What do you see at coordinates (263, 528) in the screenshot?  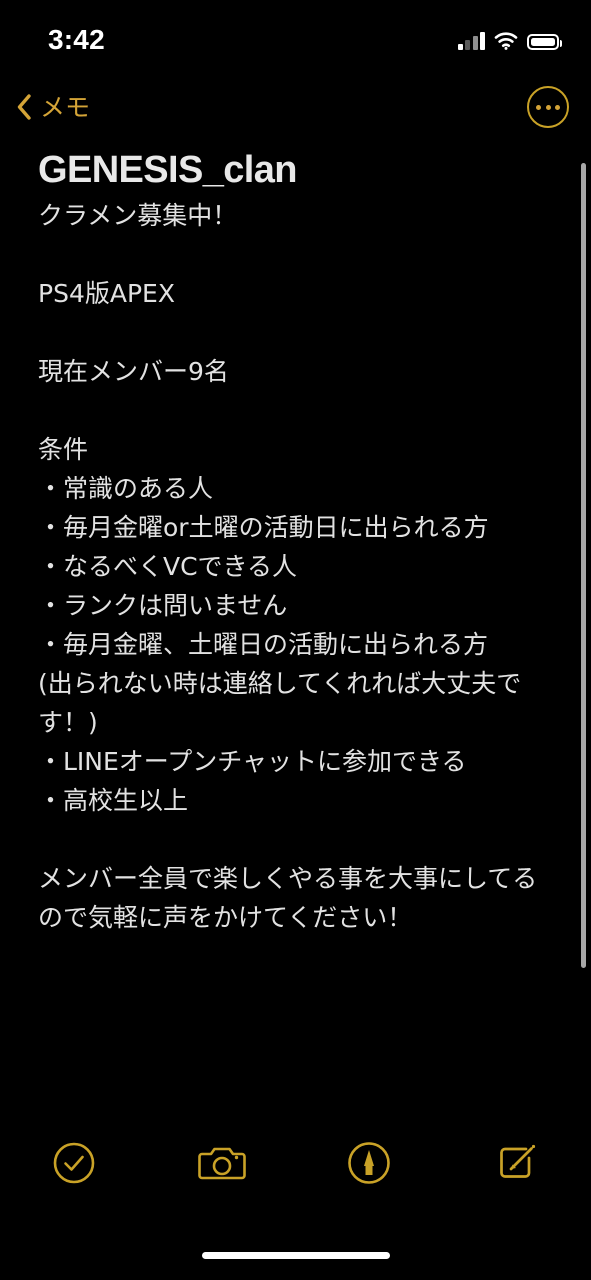 I see `note-line: ・毎月金曜or土曜の活動日に出られる方` at bounding box center [263, 528].